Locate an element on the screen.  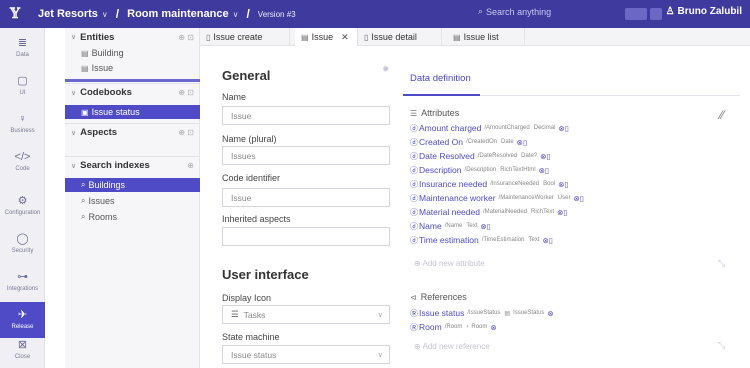
breadcrumb-project: Jet Resorts is located at coordinates (68, 14).